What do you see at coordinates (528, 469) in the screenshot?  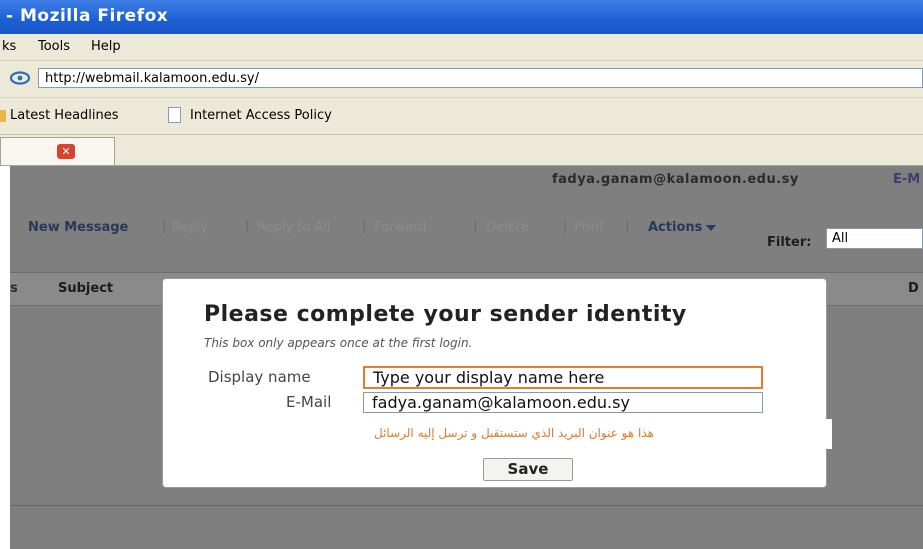 I see `save-button: Save` at bounding box center [528, 469].